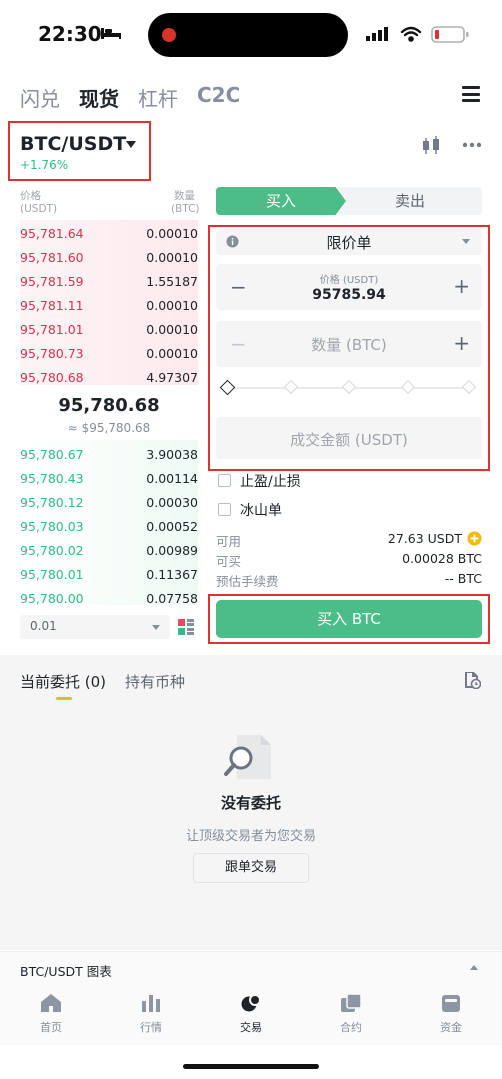 Image resolution: width=502 pixels, height=1079 pixels. What do you see at coordinates (151, 1014) in the screenshot?
I see `nav-market: 行情` at bounding box center [151, 1014].